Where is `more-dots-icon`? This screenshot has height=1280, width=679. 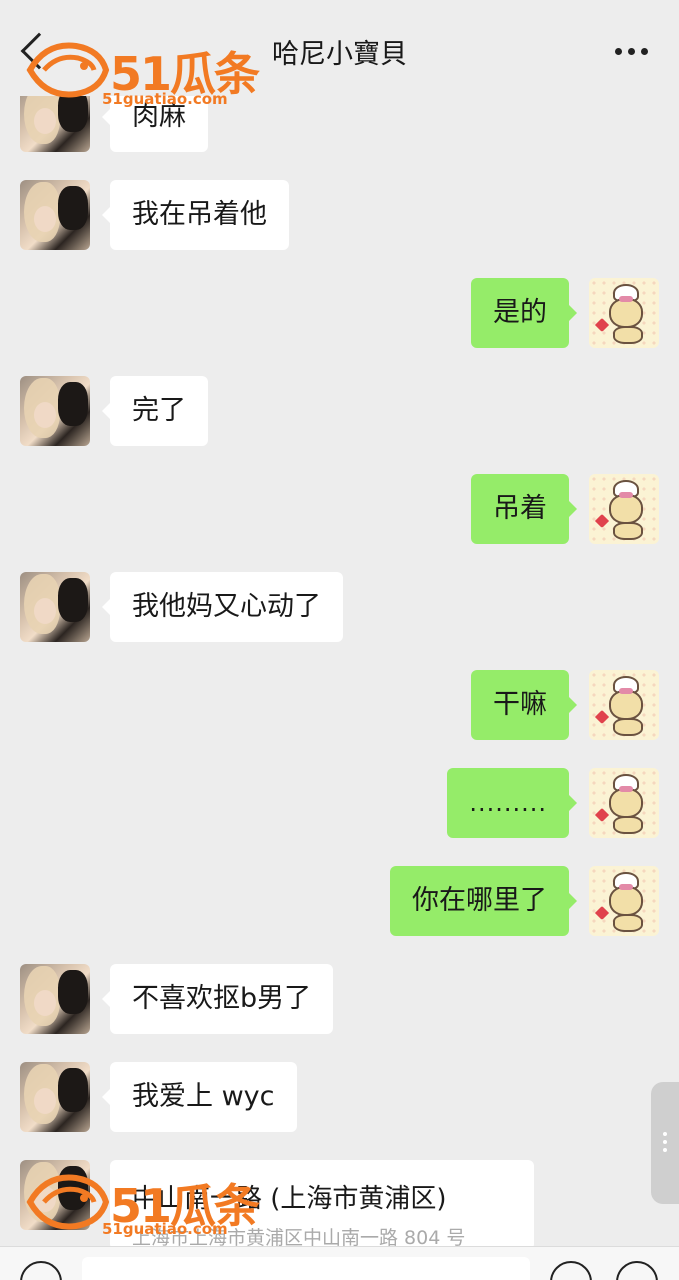
more-dots-icon is located at coordinates (632, 52).